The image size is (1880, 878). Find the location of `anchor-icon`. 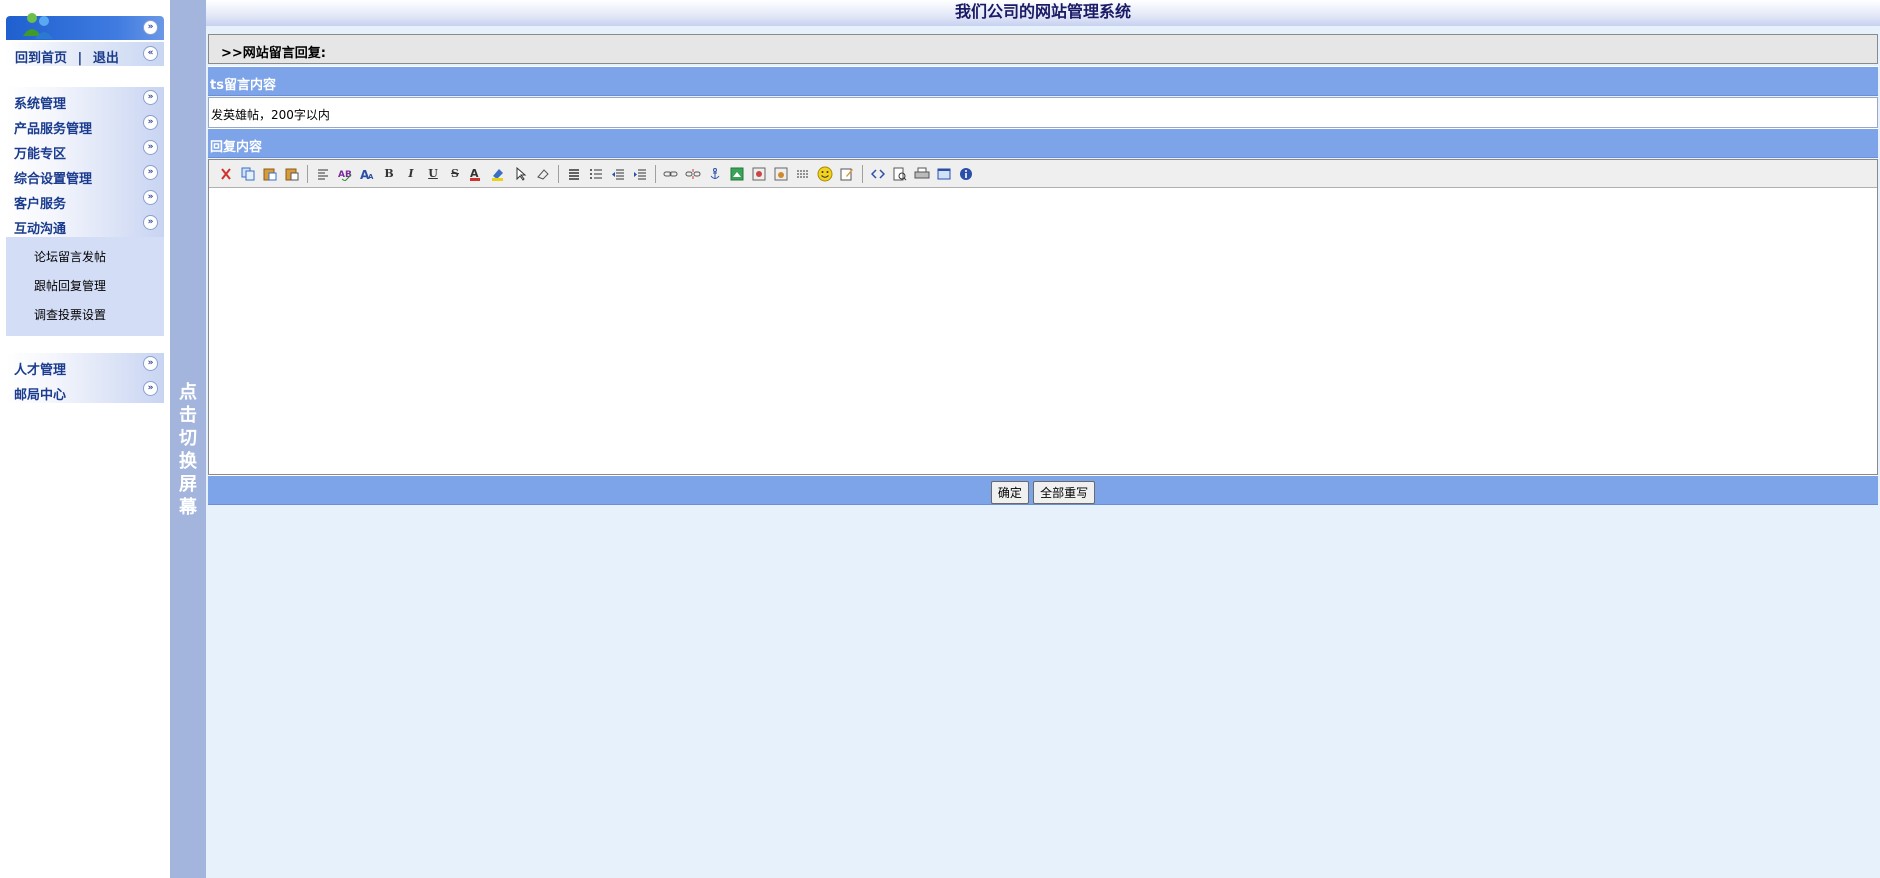

anchor-icon is located at coordinates (715, 174).